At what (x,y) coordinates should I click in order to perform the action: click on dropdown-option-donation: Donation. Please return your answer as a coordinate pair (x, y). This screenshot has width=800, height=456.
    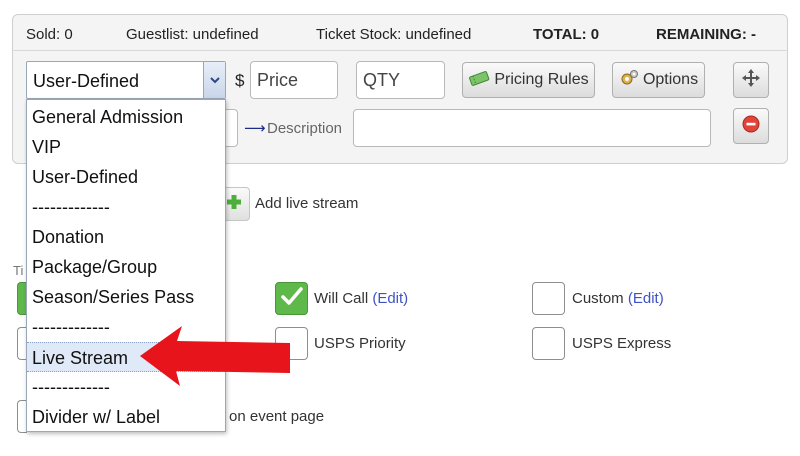
    Looking at the image, I should click on (126, 237).